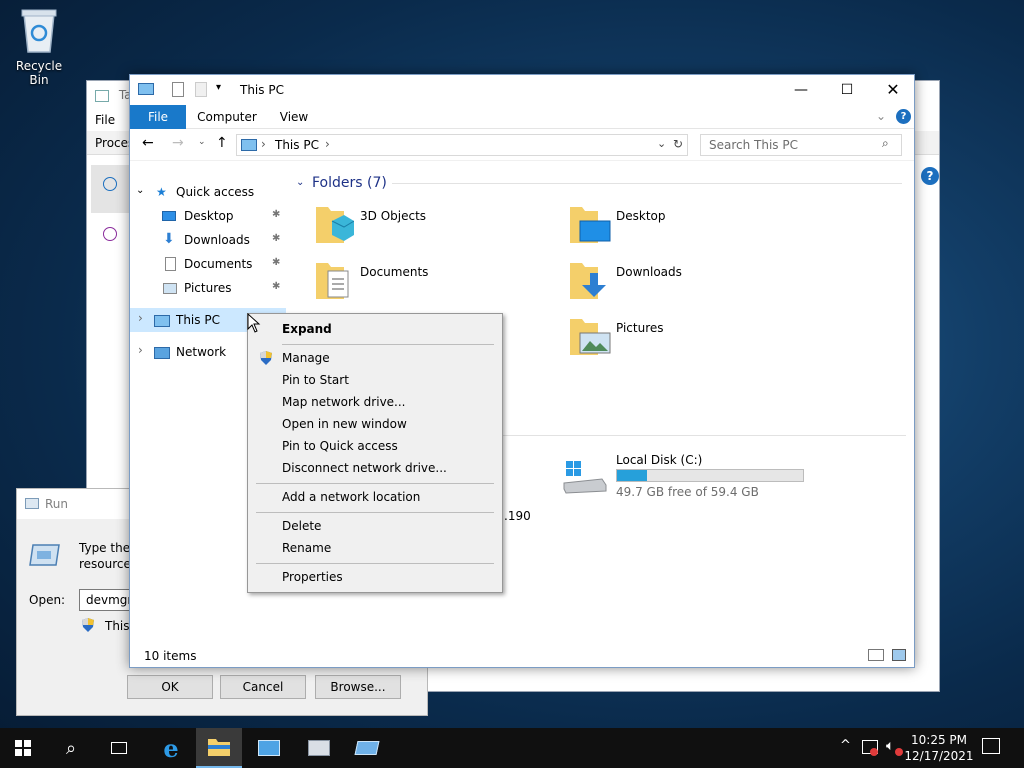 The image size is (1024, 768). I want to click on network-expand-icon: ›, so click(140, 350).